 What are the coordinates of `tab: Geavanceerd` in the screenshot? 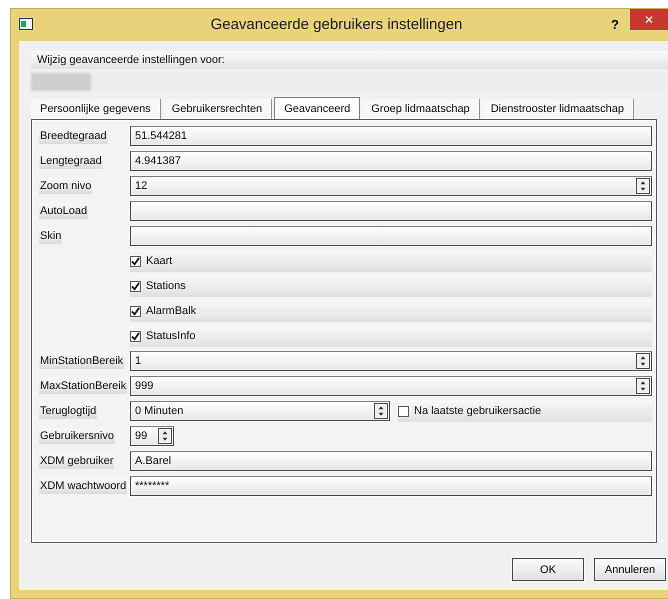 It's located at (317, 108).